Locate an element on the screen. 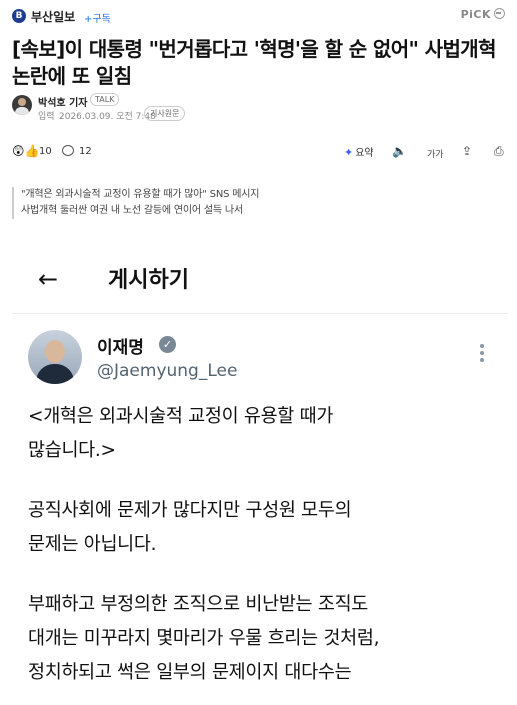 Image resolution: width=517 pixels, height=705 pixels. post-header-title: 게시하기 is located at coordinates (148, 280).